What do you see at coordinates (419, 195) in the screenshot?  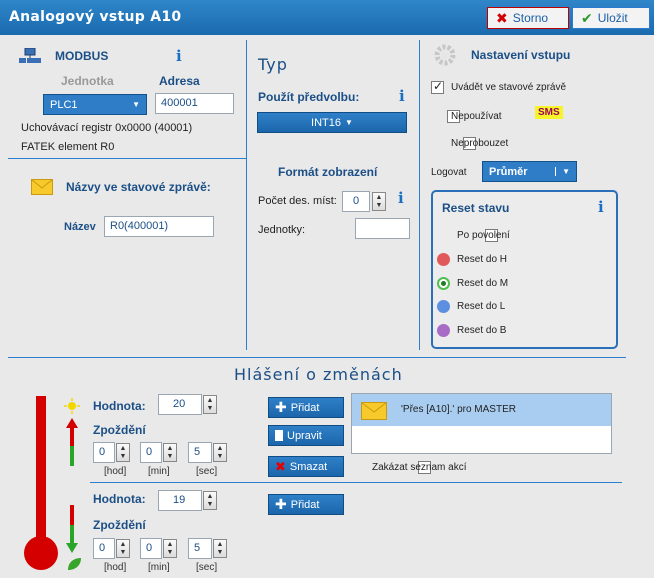 I see `divider-right` at bounding box center [419, 195].